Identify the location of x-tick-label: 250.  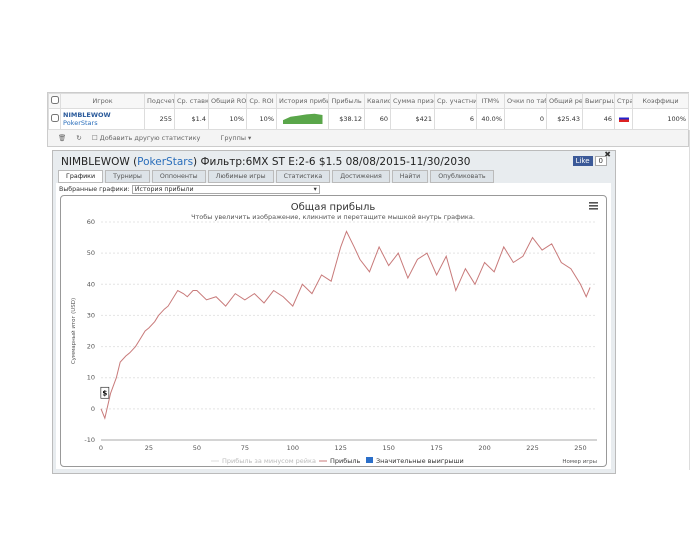
(580, 448).